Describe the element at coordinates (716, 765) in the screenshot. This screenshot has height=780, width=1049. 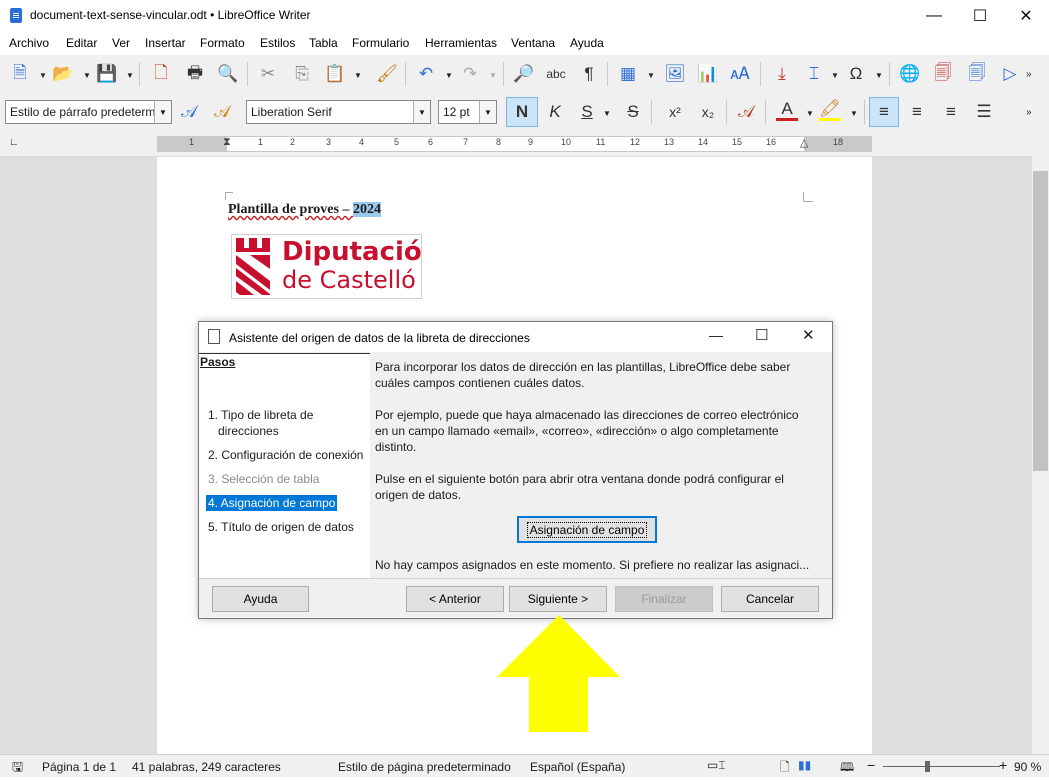
I see `insert-mode-icon: ▭⌶` at that location.